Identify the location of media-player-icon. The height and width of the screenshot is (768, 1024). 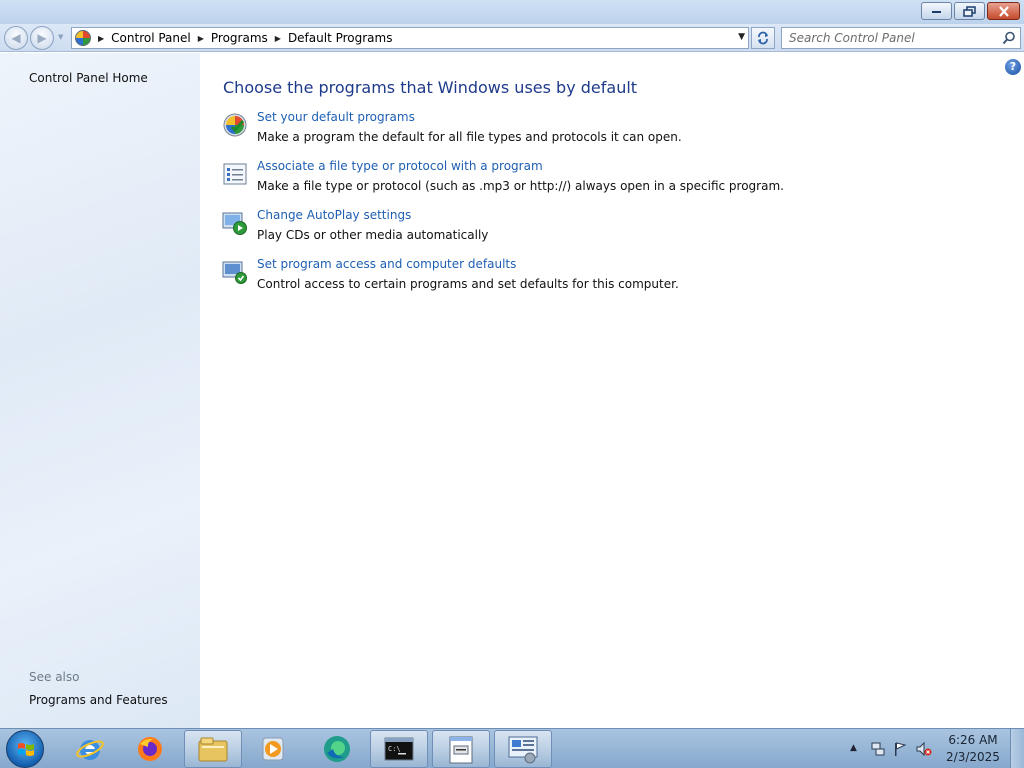
(273, 749).